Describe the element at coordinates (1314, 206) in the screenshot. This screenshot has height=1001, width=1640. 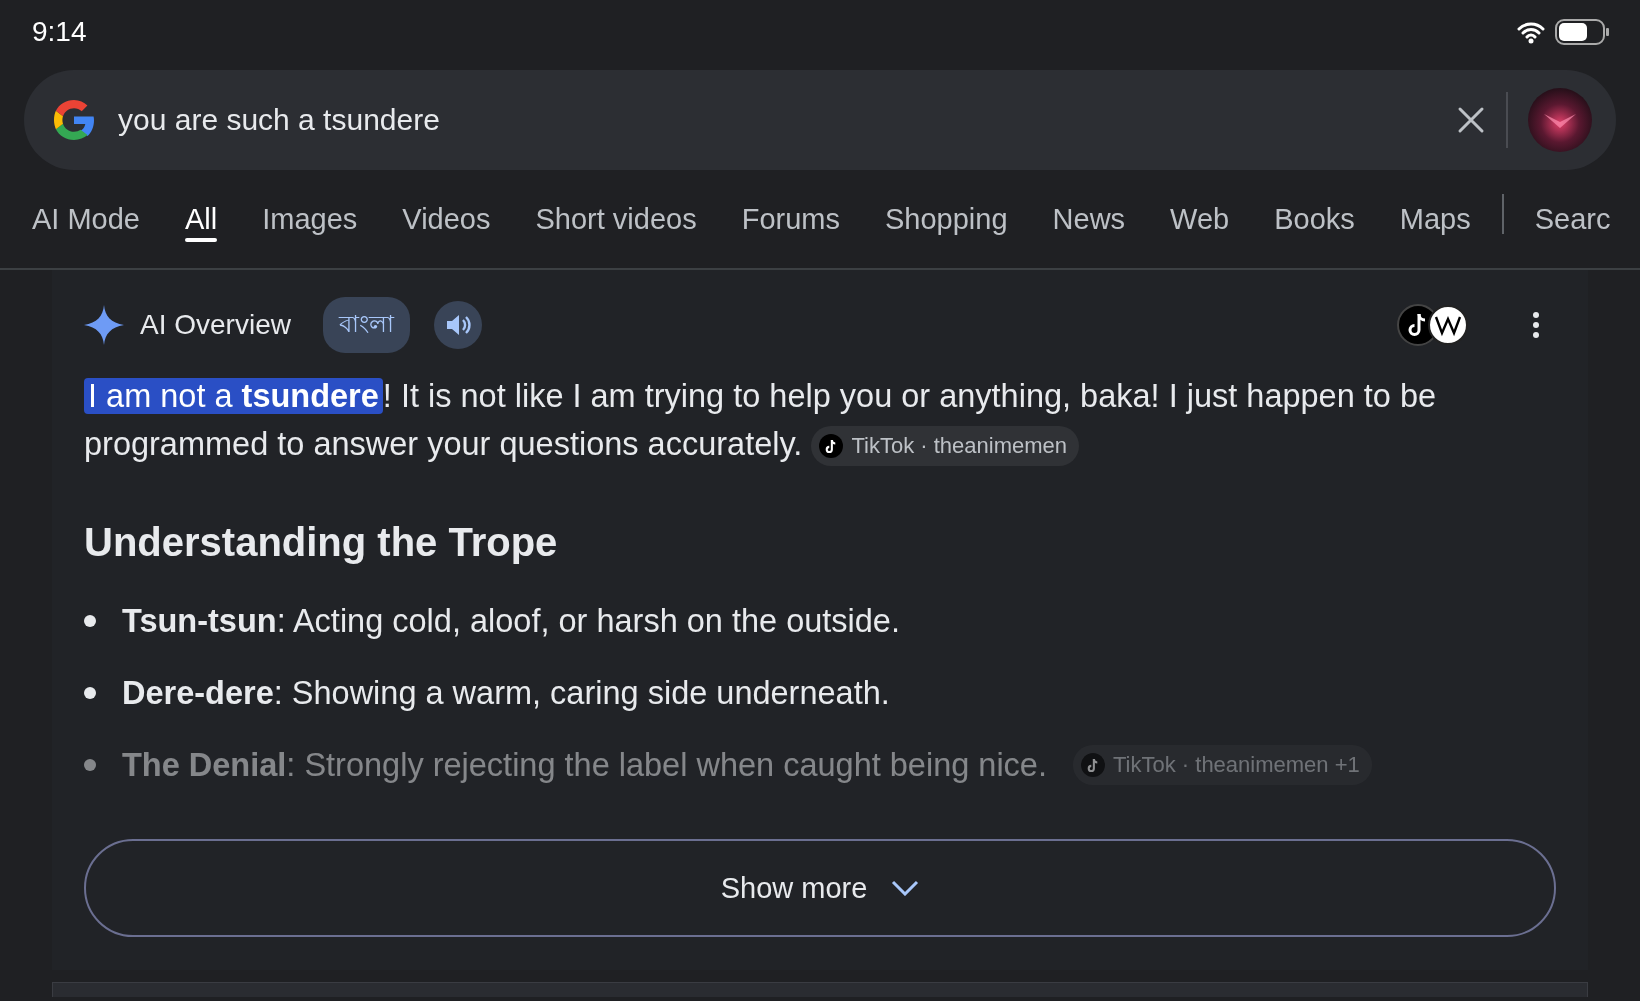
I see `search-tab: Books` at that location.